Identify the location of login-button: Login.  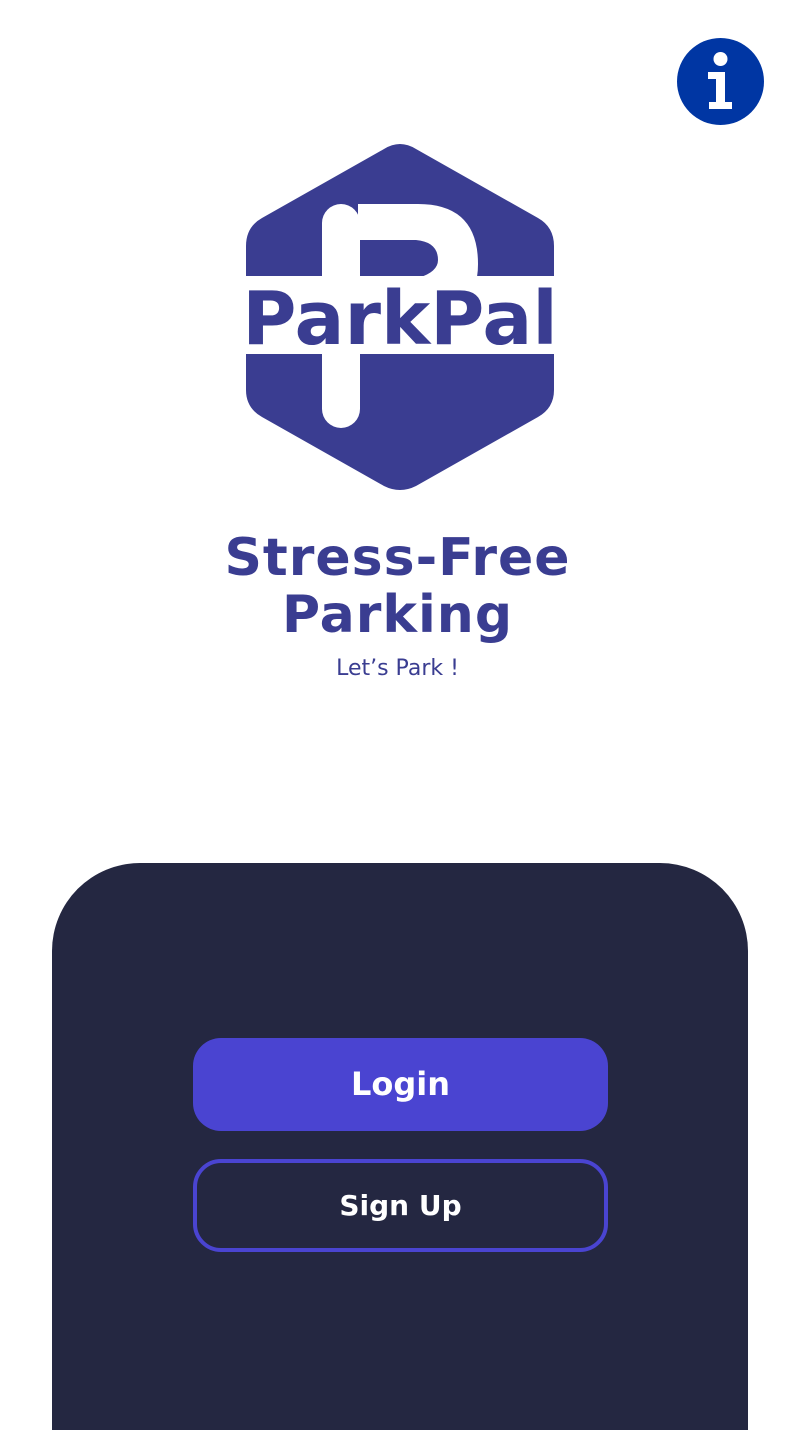
(400, 1084).